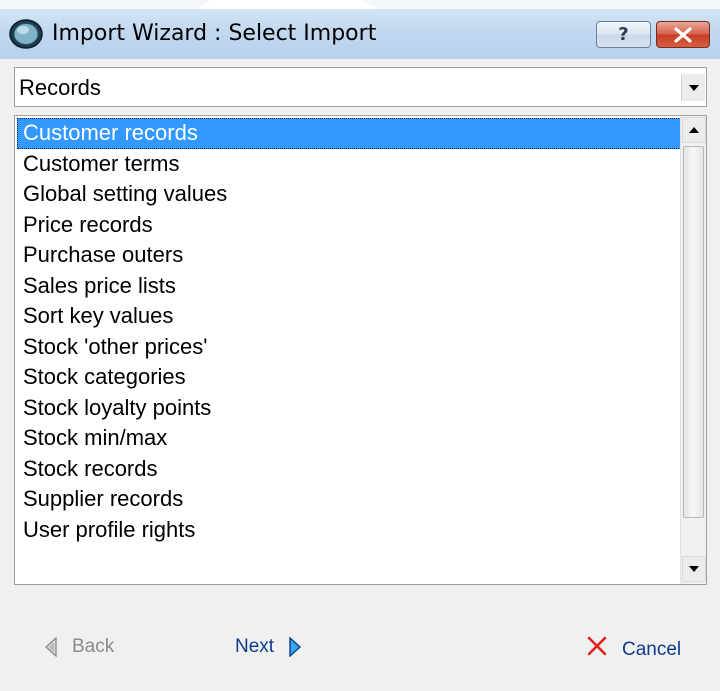 The image size is (720, 691). What do you see at coordinates (60, 87) in the screenshot?
I see `dropdown-selected-value: Records` at bounding box center [60, 87].